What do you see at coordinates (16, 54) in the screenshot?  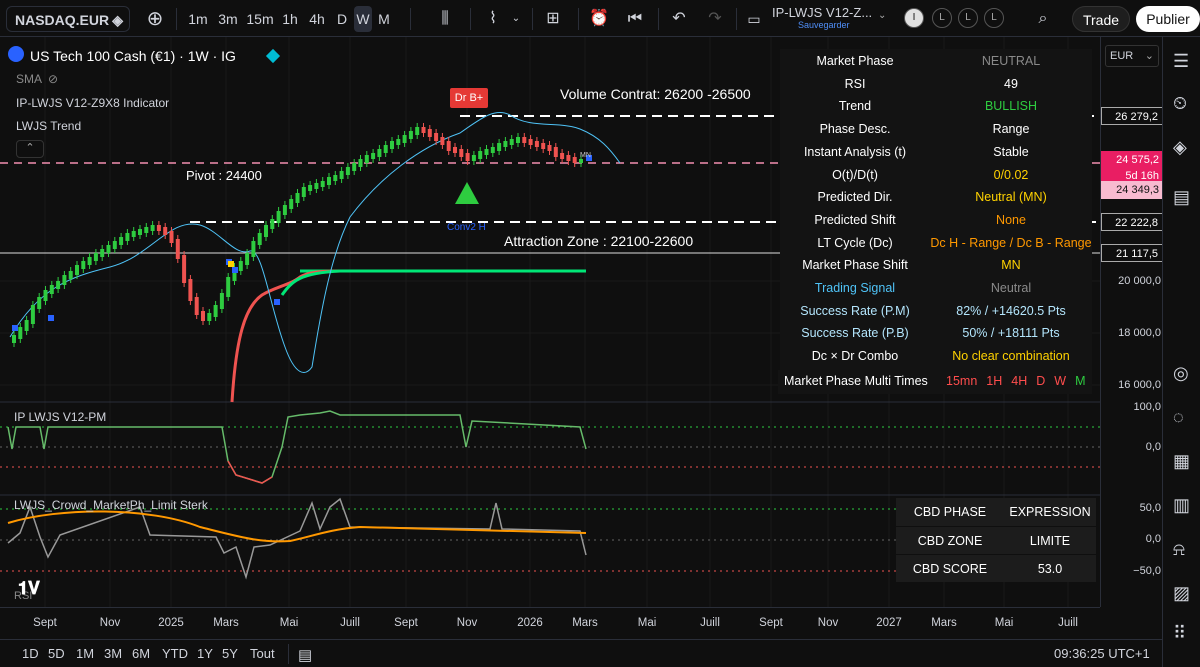 I see `symbol-logo-icon` at bounding box center [16, 54].